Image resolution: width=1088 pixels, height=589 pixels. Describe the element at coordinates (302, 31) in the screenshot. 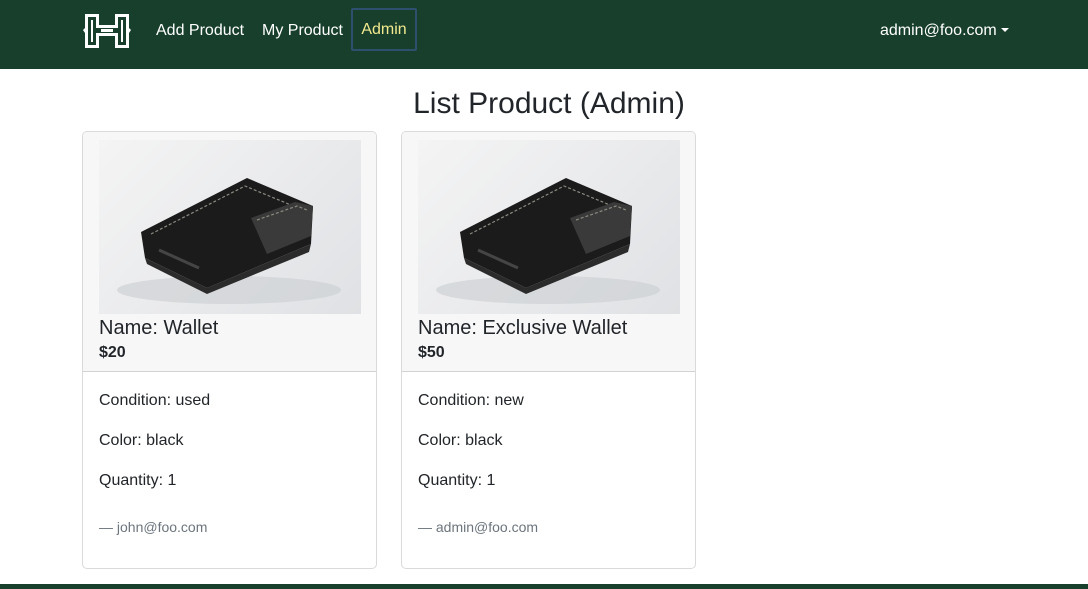

I see `nav-my-product-link: My Product` at that location.